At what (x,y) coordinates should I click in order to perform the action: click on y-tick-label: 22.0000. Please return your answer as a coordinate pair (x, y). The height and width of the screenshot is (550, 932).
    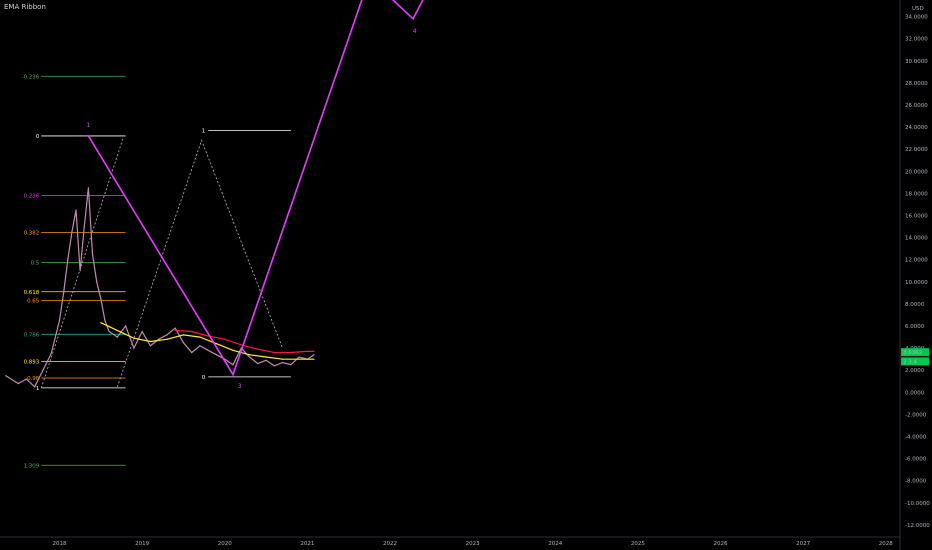
    Looking at the image, I should click on (916, 150).